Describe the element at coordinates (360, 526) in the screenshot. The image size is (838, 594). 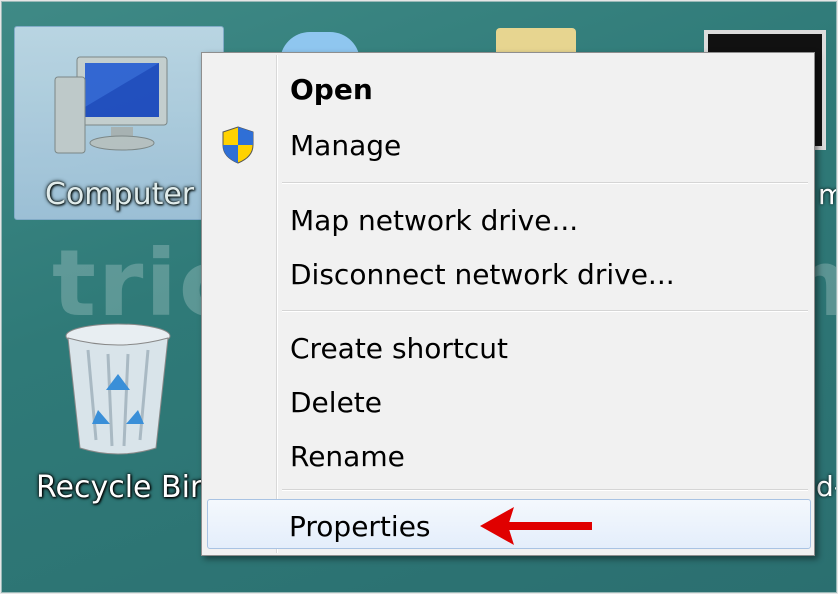
I see `menu-item-label: Properties` at that location.